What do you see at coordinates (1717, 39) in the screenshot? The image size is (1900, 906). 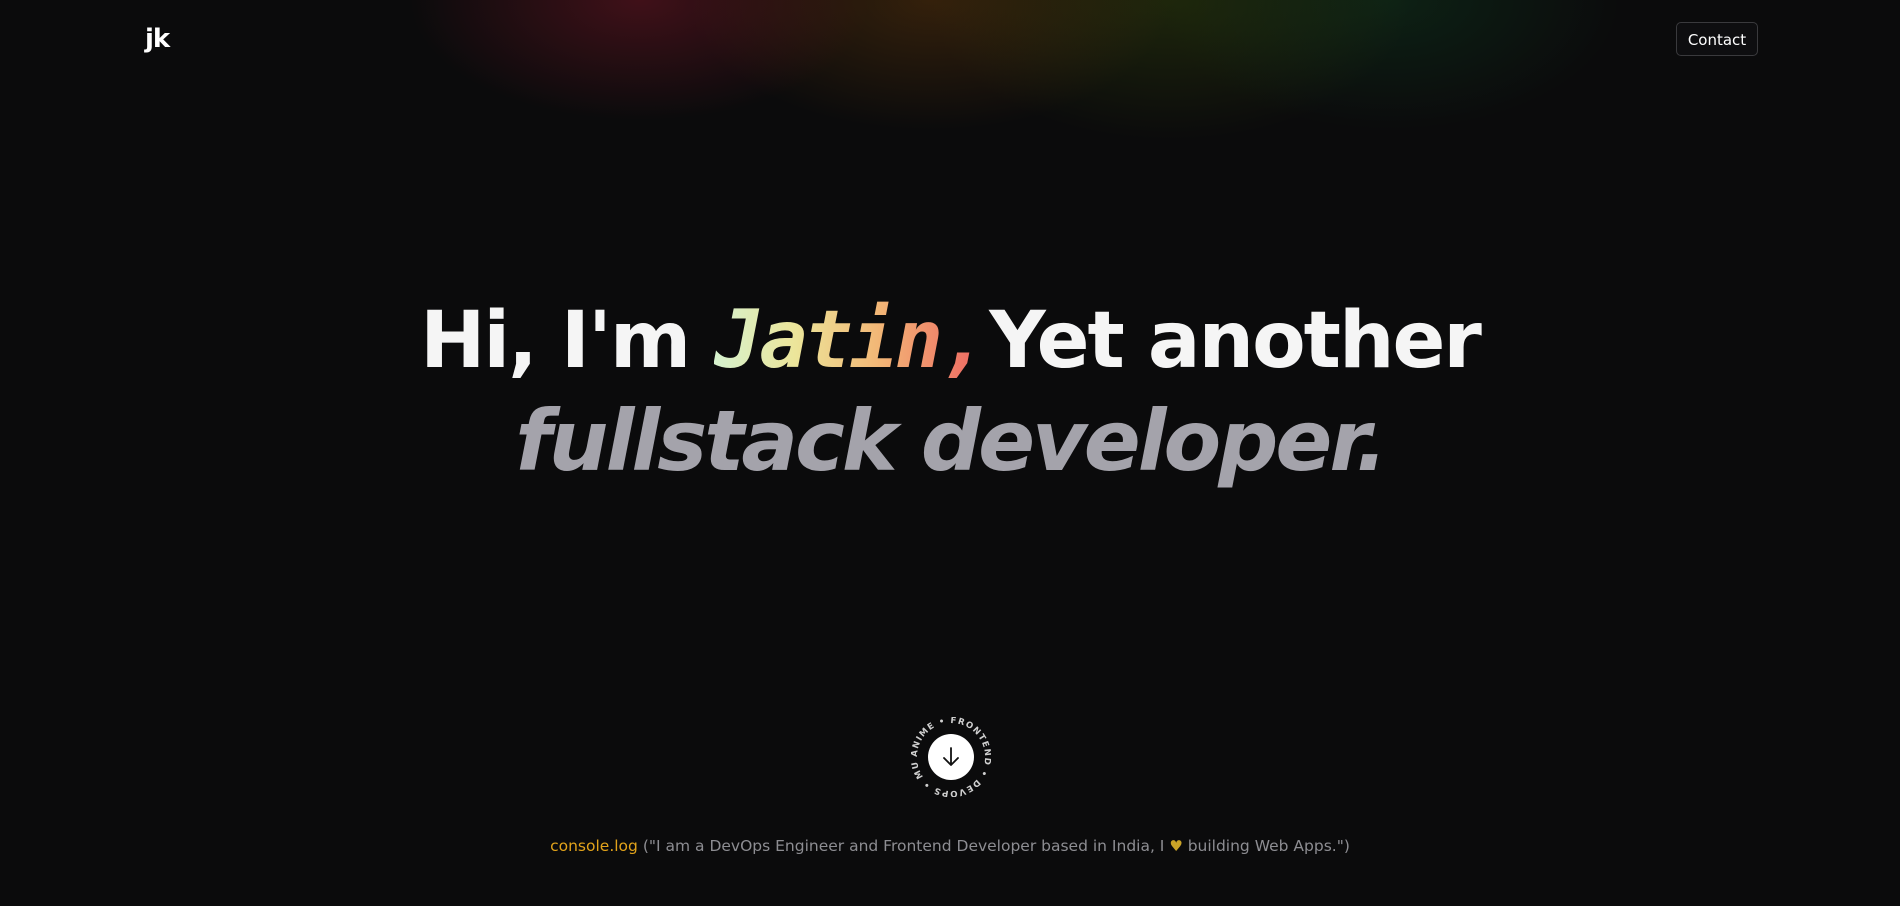 I see `contact-button: Contact` at bounding box center [1717, 39].